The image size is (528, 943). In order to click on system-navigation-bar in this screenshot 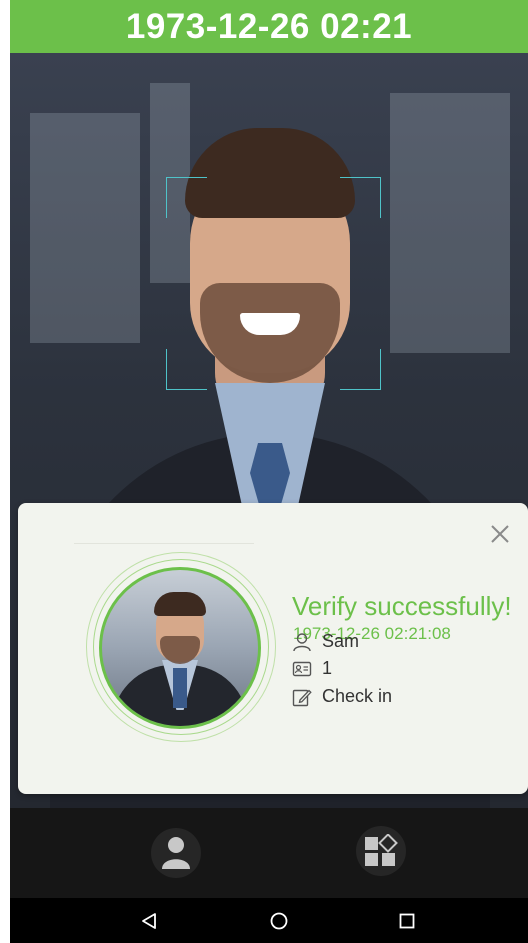, I will do `click(269, 920)`.